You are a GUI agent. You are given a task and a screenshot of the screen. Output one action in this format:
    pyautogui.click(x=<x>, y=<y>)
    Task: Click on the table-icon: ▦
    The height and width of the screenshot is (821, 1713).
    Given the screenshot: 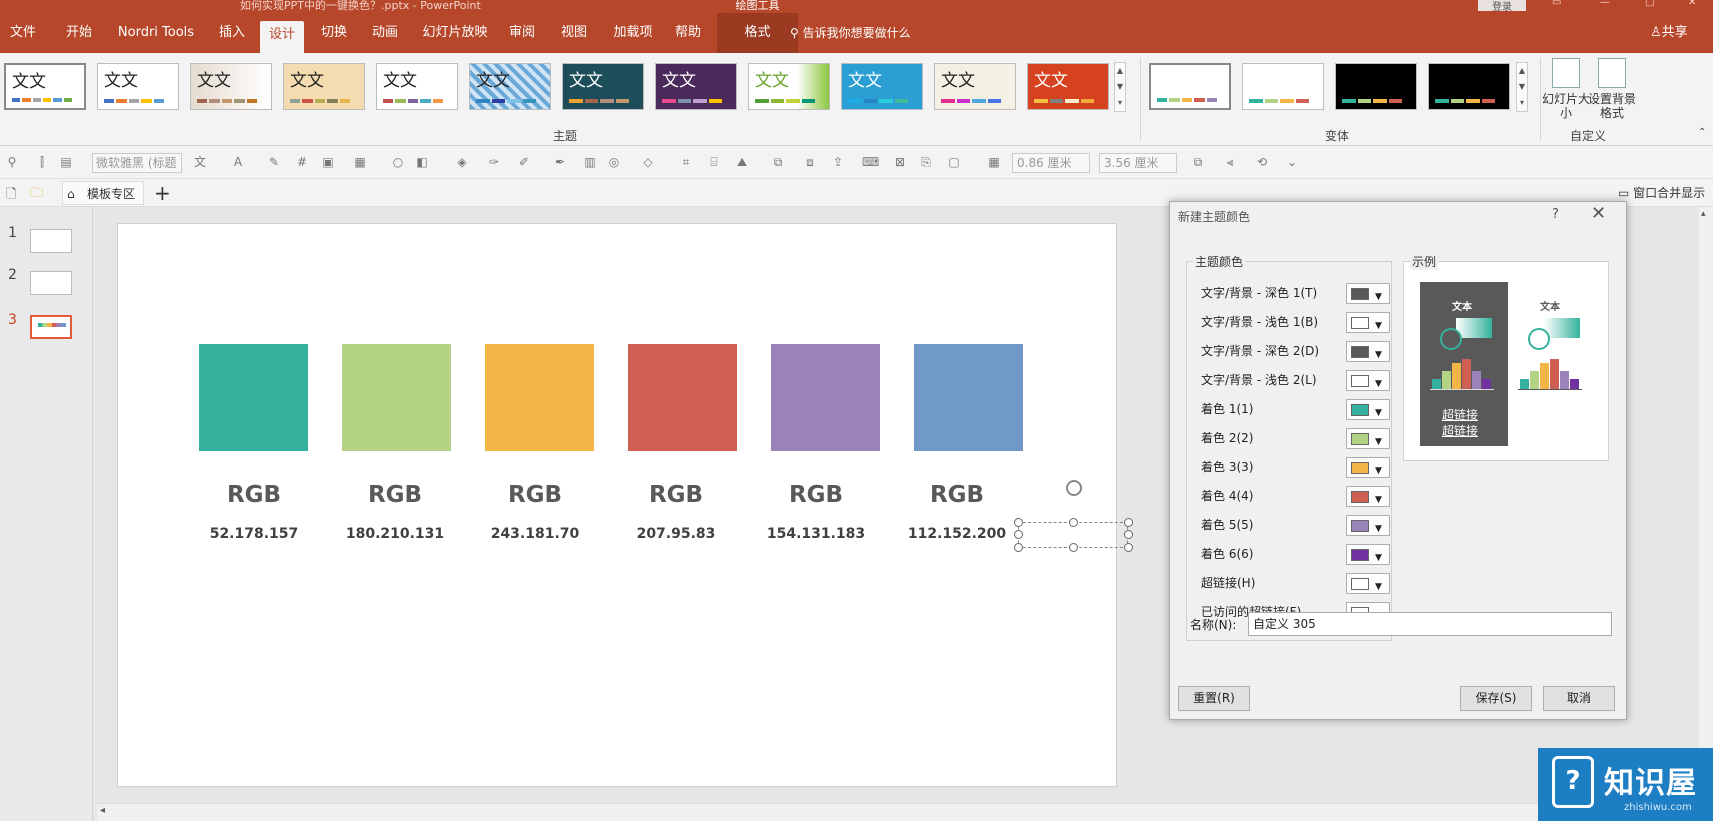 What is the action you would take?
    pyautogui.click(x=360, y=162)
    